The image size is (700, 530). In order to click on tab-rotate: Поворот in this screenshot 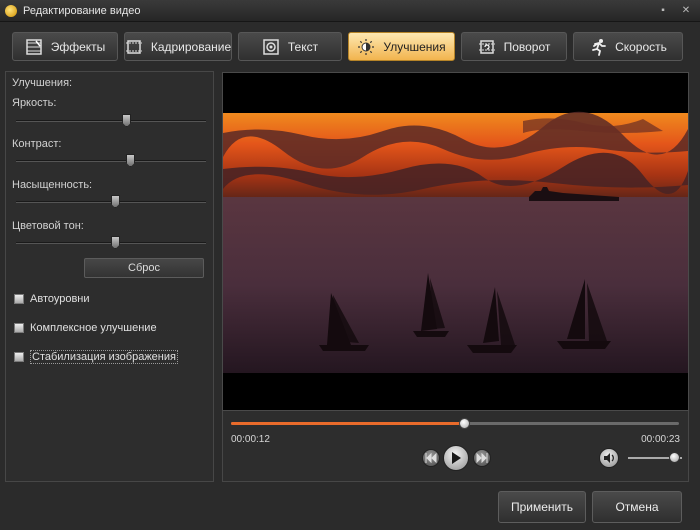, I will do `click(514, 46)`.